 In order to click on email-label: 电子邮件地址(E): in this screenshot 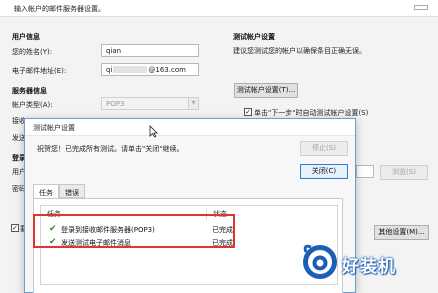, I will do `click(39, 71)`.